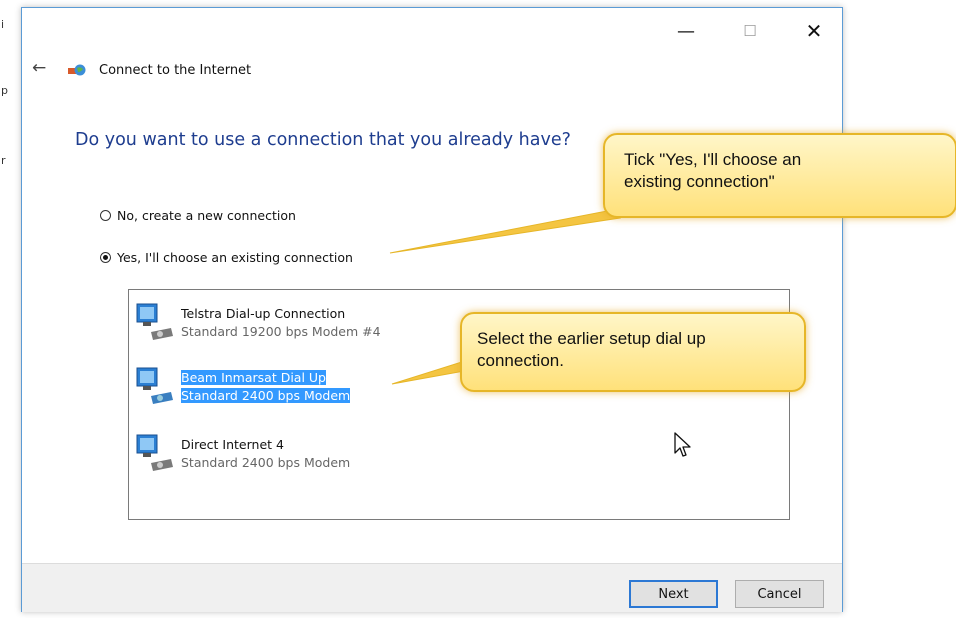 Image resolution: width=956 pixels, height=618 pixels. What do you see at coordinates (263, 313) in the screenshot?
I see `connection-name: Telstra Dial-up Connection` at bounding box center [263, 313].